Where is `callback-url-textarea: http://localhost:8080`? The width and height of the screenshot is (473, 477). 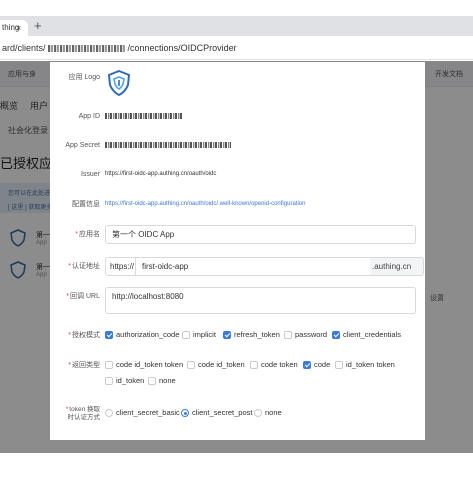 callback-url-textarea: http://localhost:8080 is located at coordinates (260, 300).